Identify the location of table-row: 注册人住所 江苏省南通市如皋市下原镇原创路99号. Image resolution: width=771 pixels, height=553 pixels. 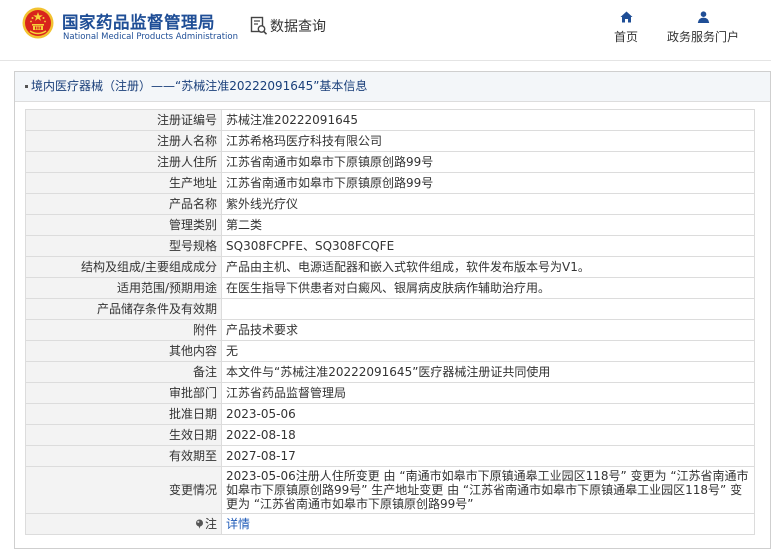
(390, 162).